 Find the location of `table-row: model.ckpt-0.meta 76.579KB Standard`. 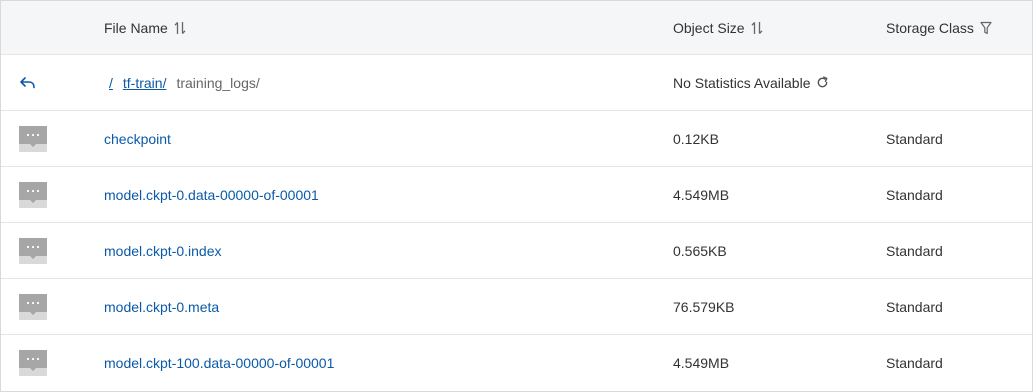

table-row: model.ckpt-0.meta 76.579KB Standard is located at coordinates (516, 307).